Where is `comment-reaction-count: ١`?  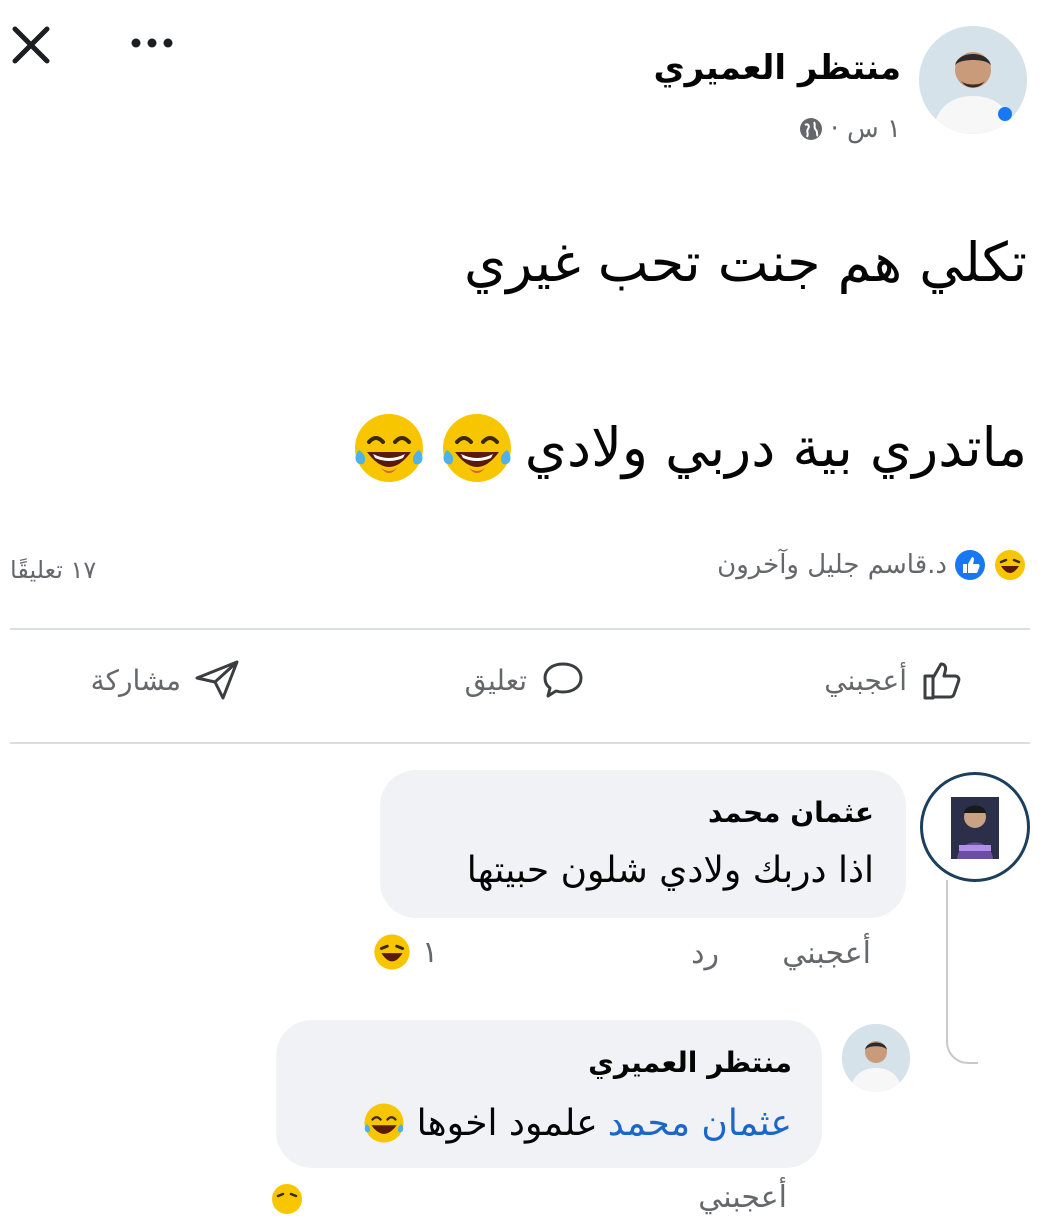 comment-reaction-count: ١ is located at coordinates (430, 952).